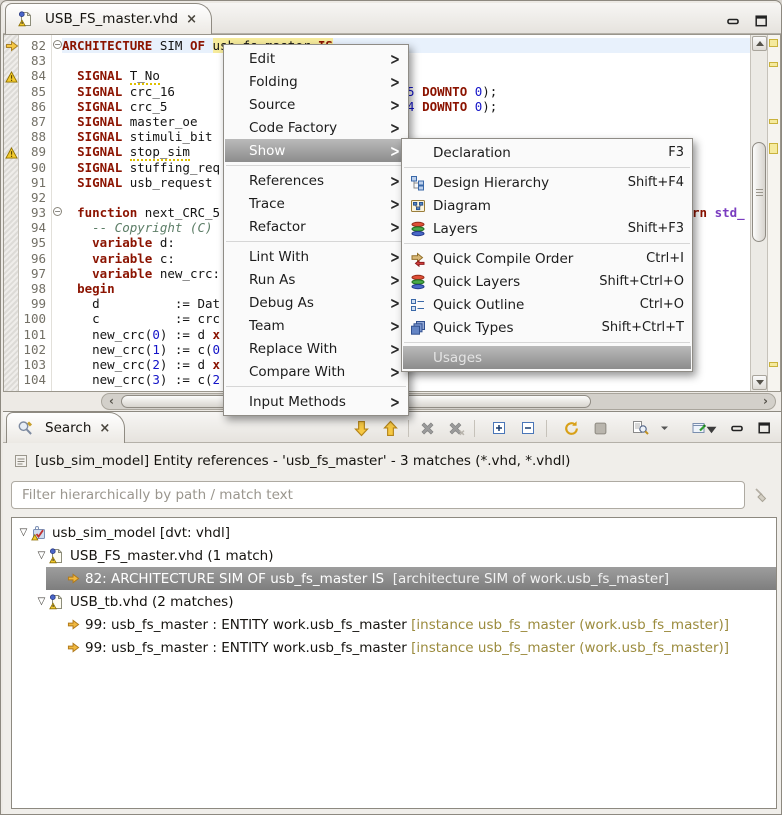 The width and height of the screenshot is (782, 815). What do you see at coordinates (38, 228) in the screenshot?
I see `line-number: 94` at bounding box center [38, 228].